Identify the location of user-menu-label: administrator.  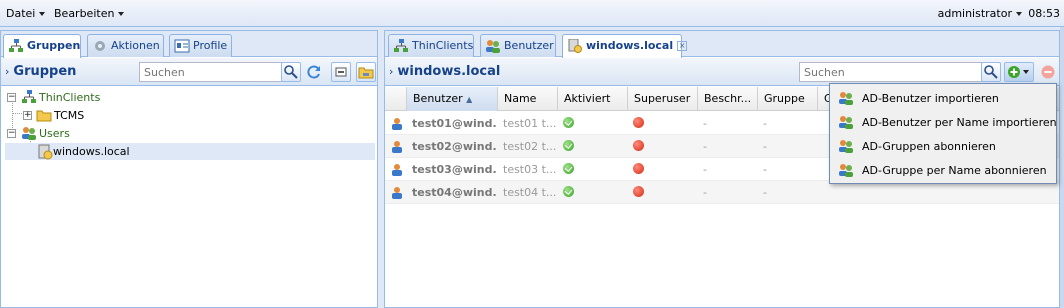
(974, 13).